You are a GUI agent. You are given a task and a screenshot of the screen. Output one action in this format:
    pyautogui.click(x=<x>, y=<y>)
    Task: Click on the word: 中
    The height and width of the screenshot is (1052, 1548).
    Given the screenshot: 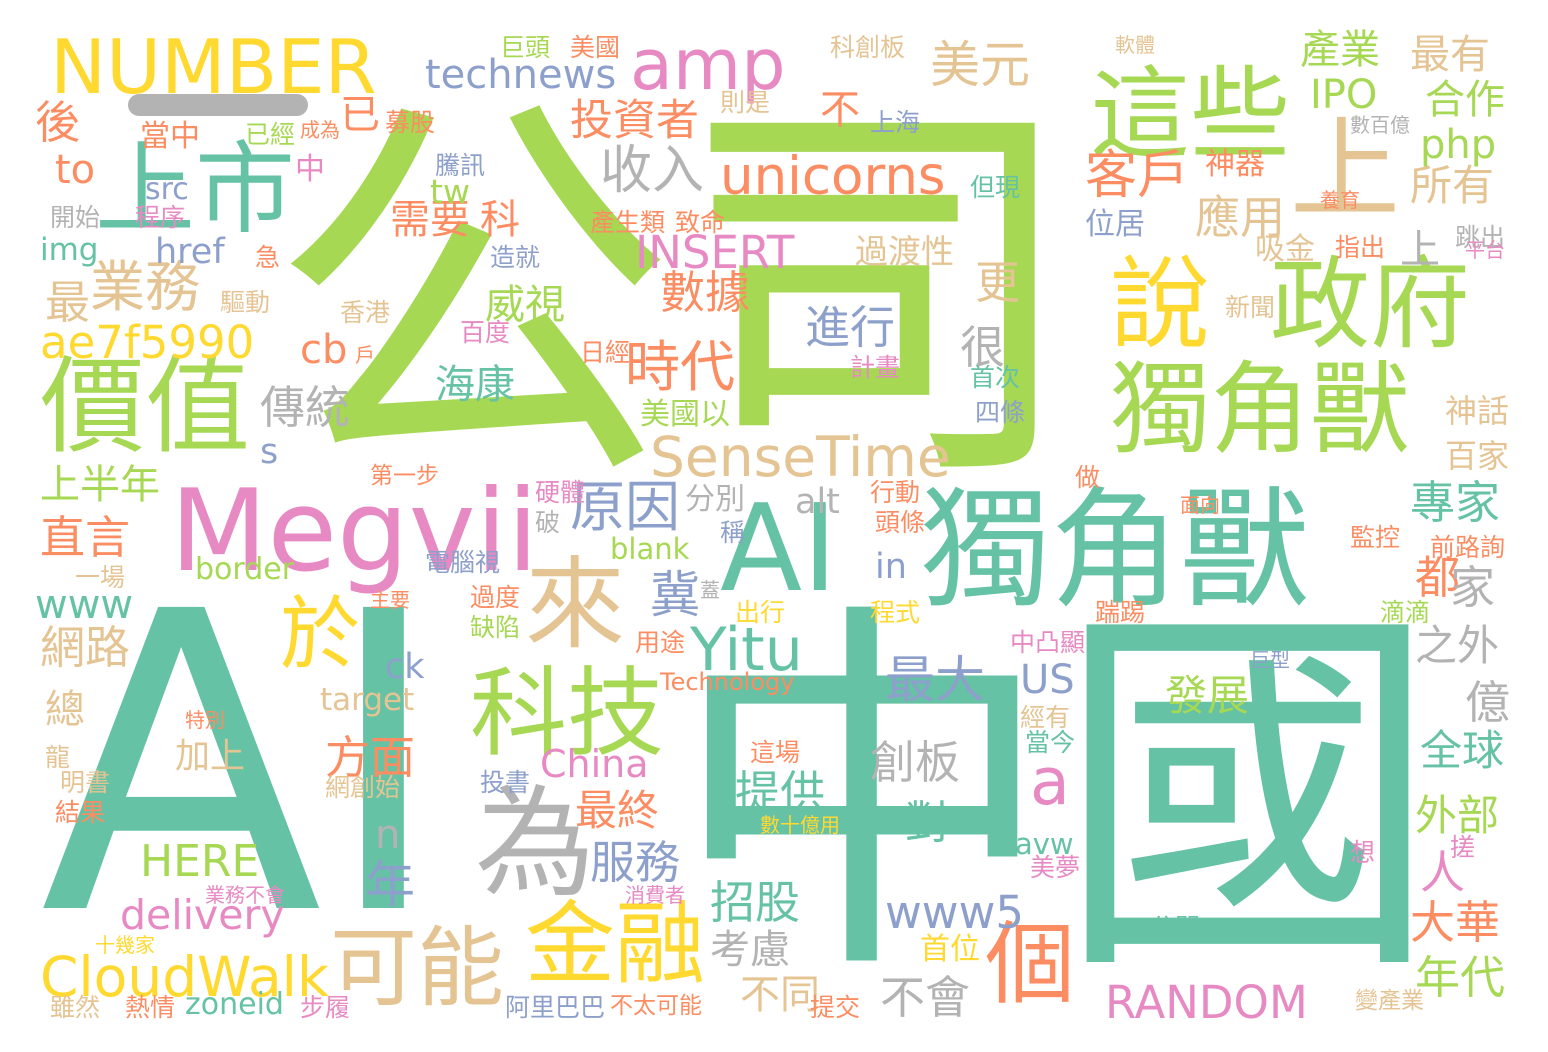 What is the action you would take?
    pyautogui.click(x=310, y=169)
    